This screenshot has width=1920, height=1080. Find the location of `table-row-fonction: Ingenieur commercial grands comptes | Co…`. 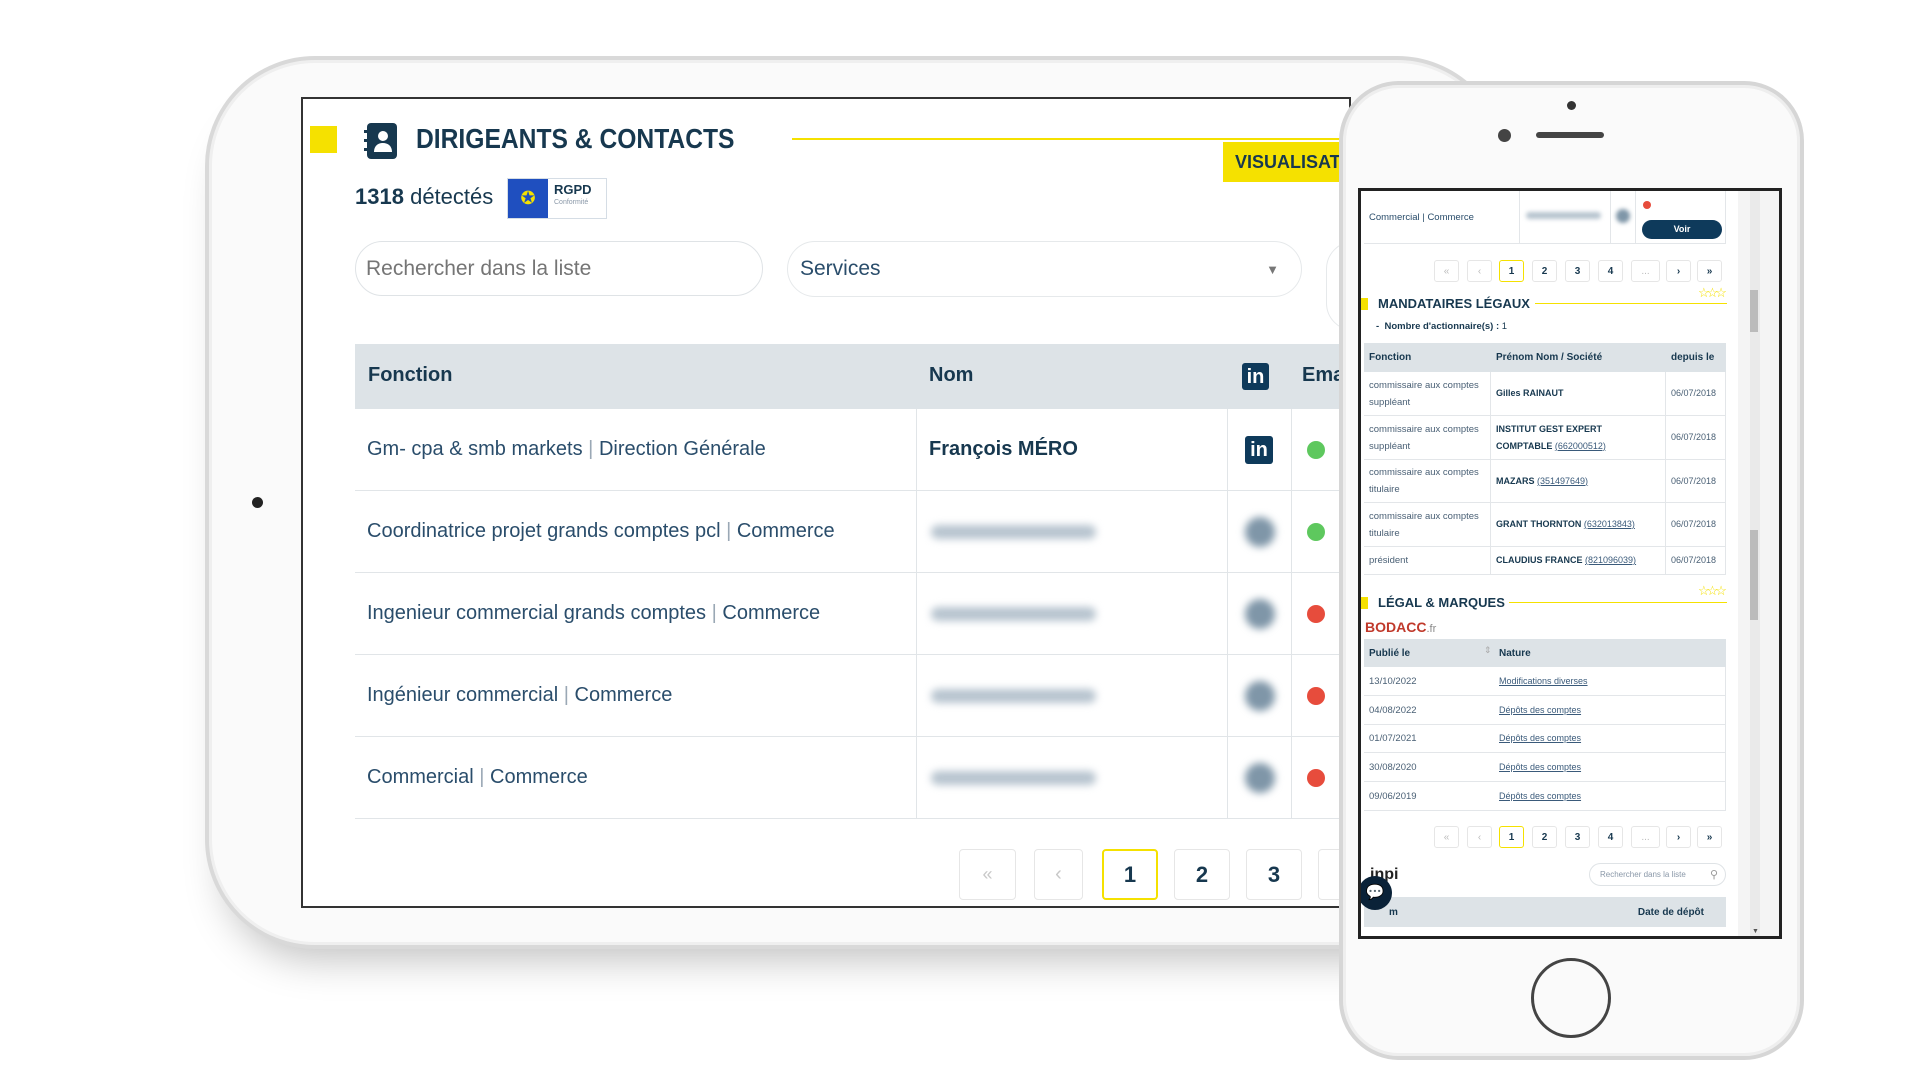

table-row-fonction: Ingenieur commercial grands comptes | Co… is located at coordinates (636, 614).